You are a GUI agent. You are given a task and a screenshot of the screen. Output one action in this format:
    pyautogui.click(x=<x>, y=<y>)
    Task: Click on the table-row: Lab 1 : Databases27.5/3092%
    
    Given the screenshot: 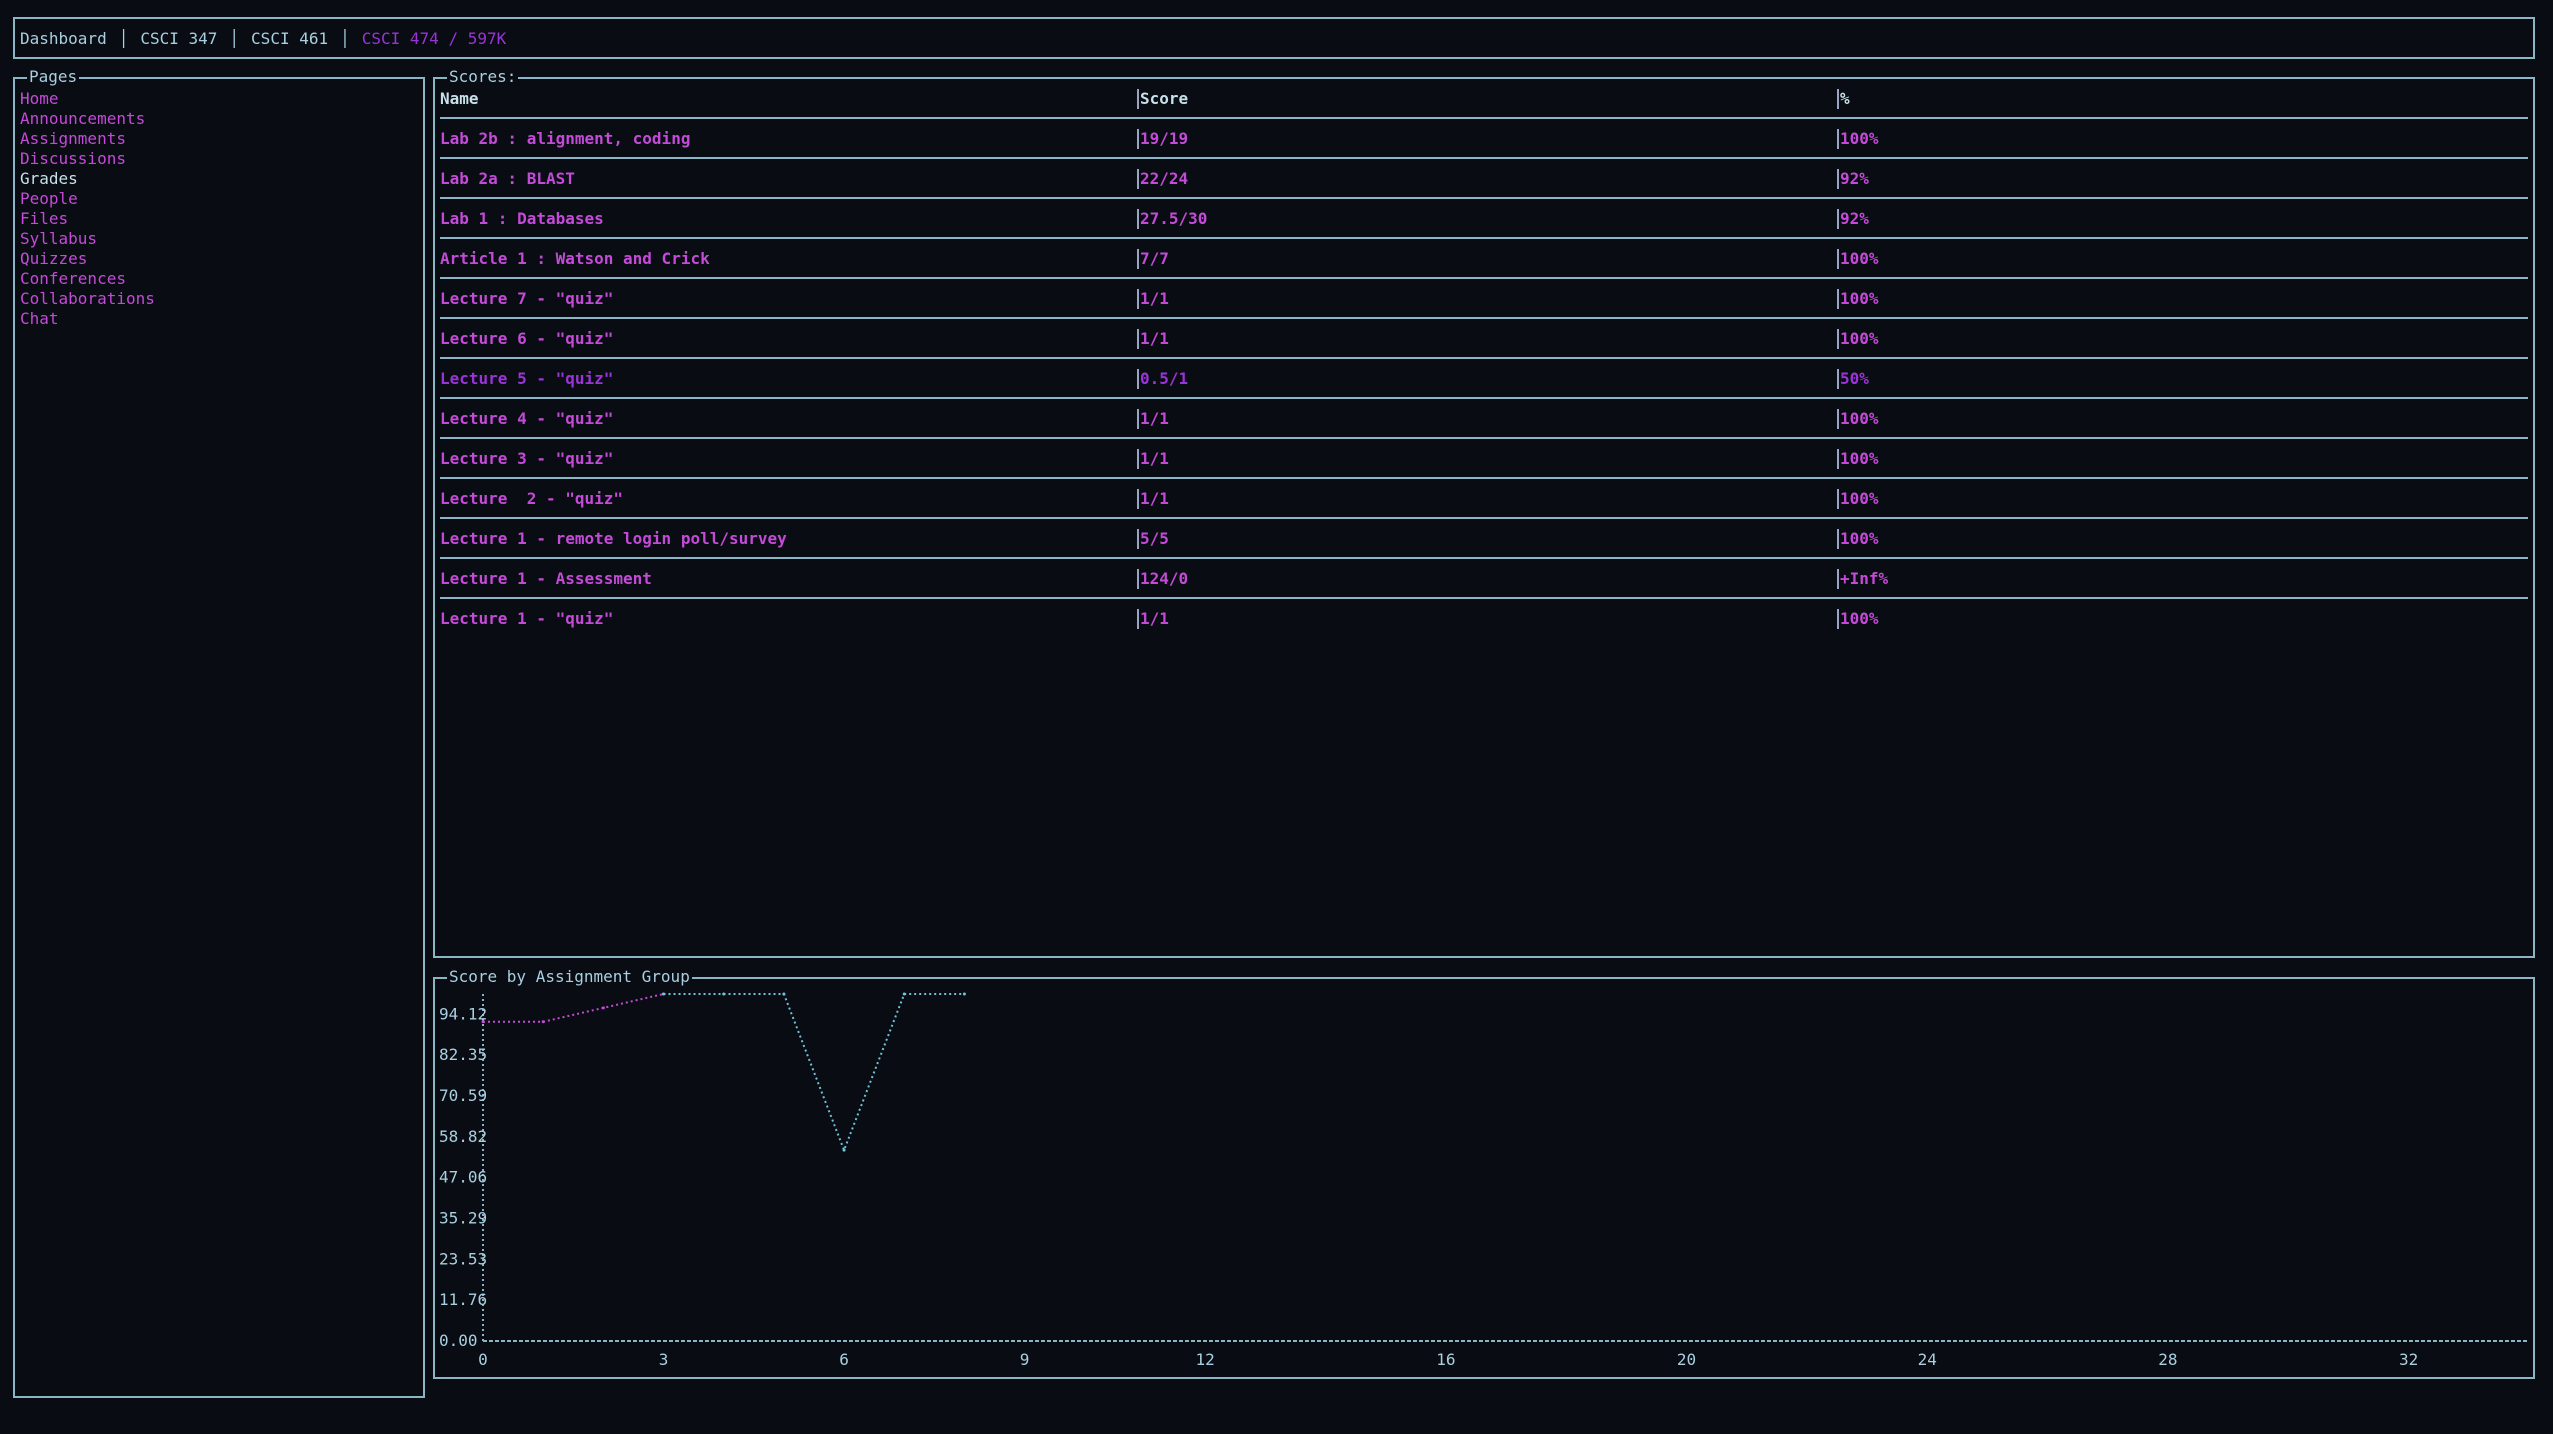 What is the action you would take?
    pyautogui.click(x=1484, y=219)
    